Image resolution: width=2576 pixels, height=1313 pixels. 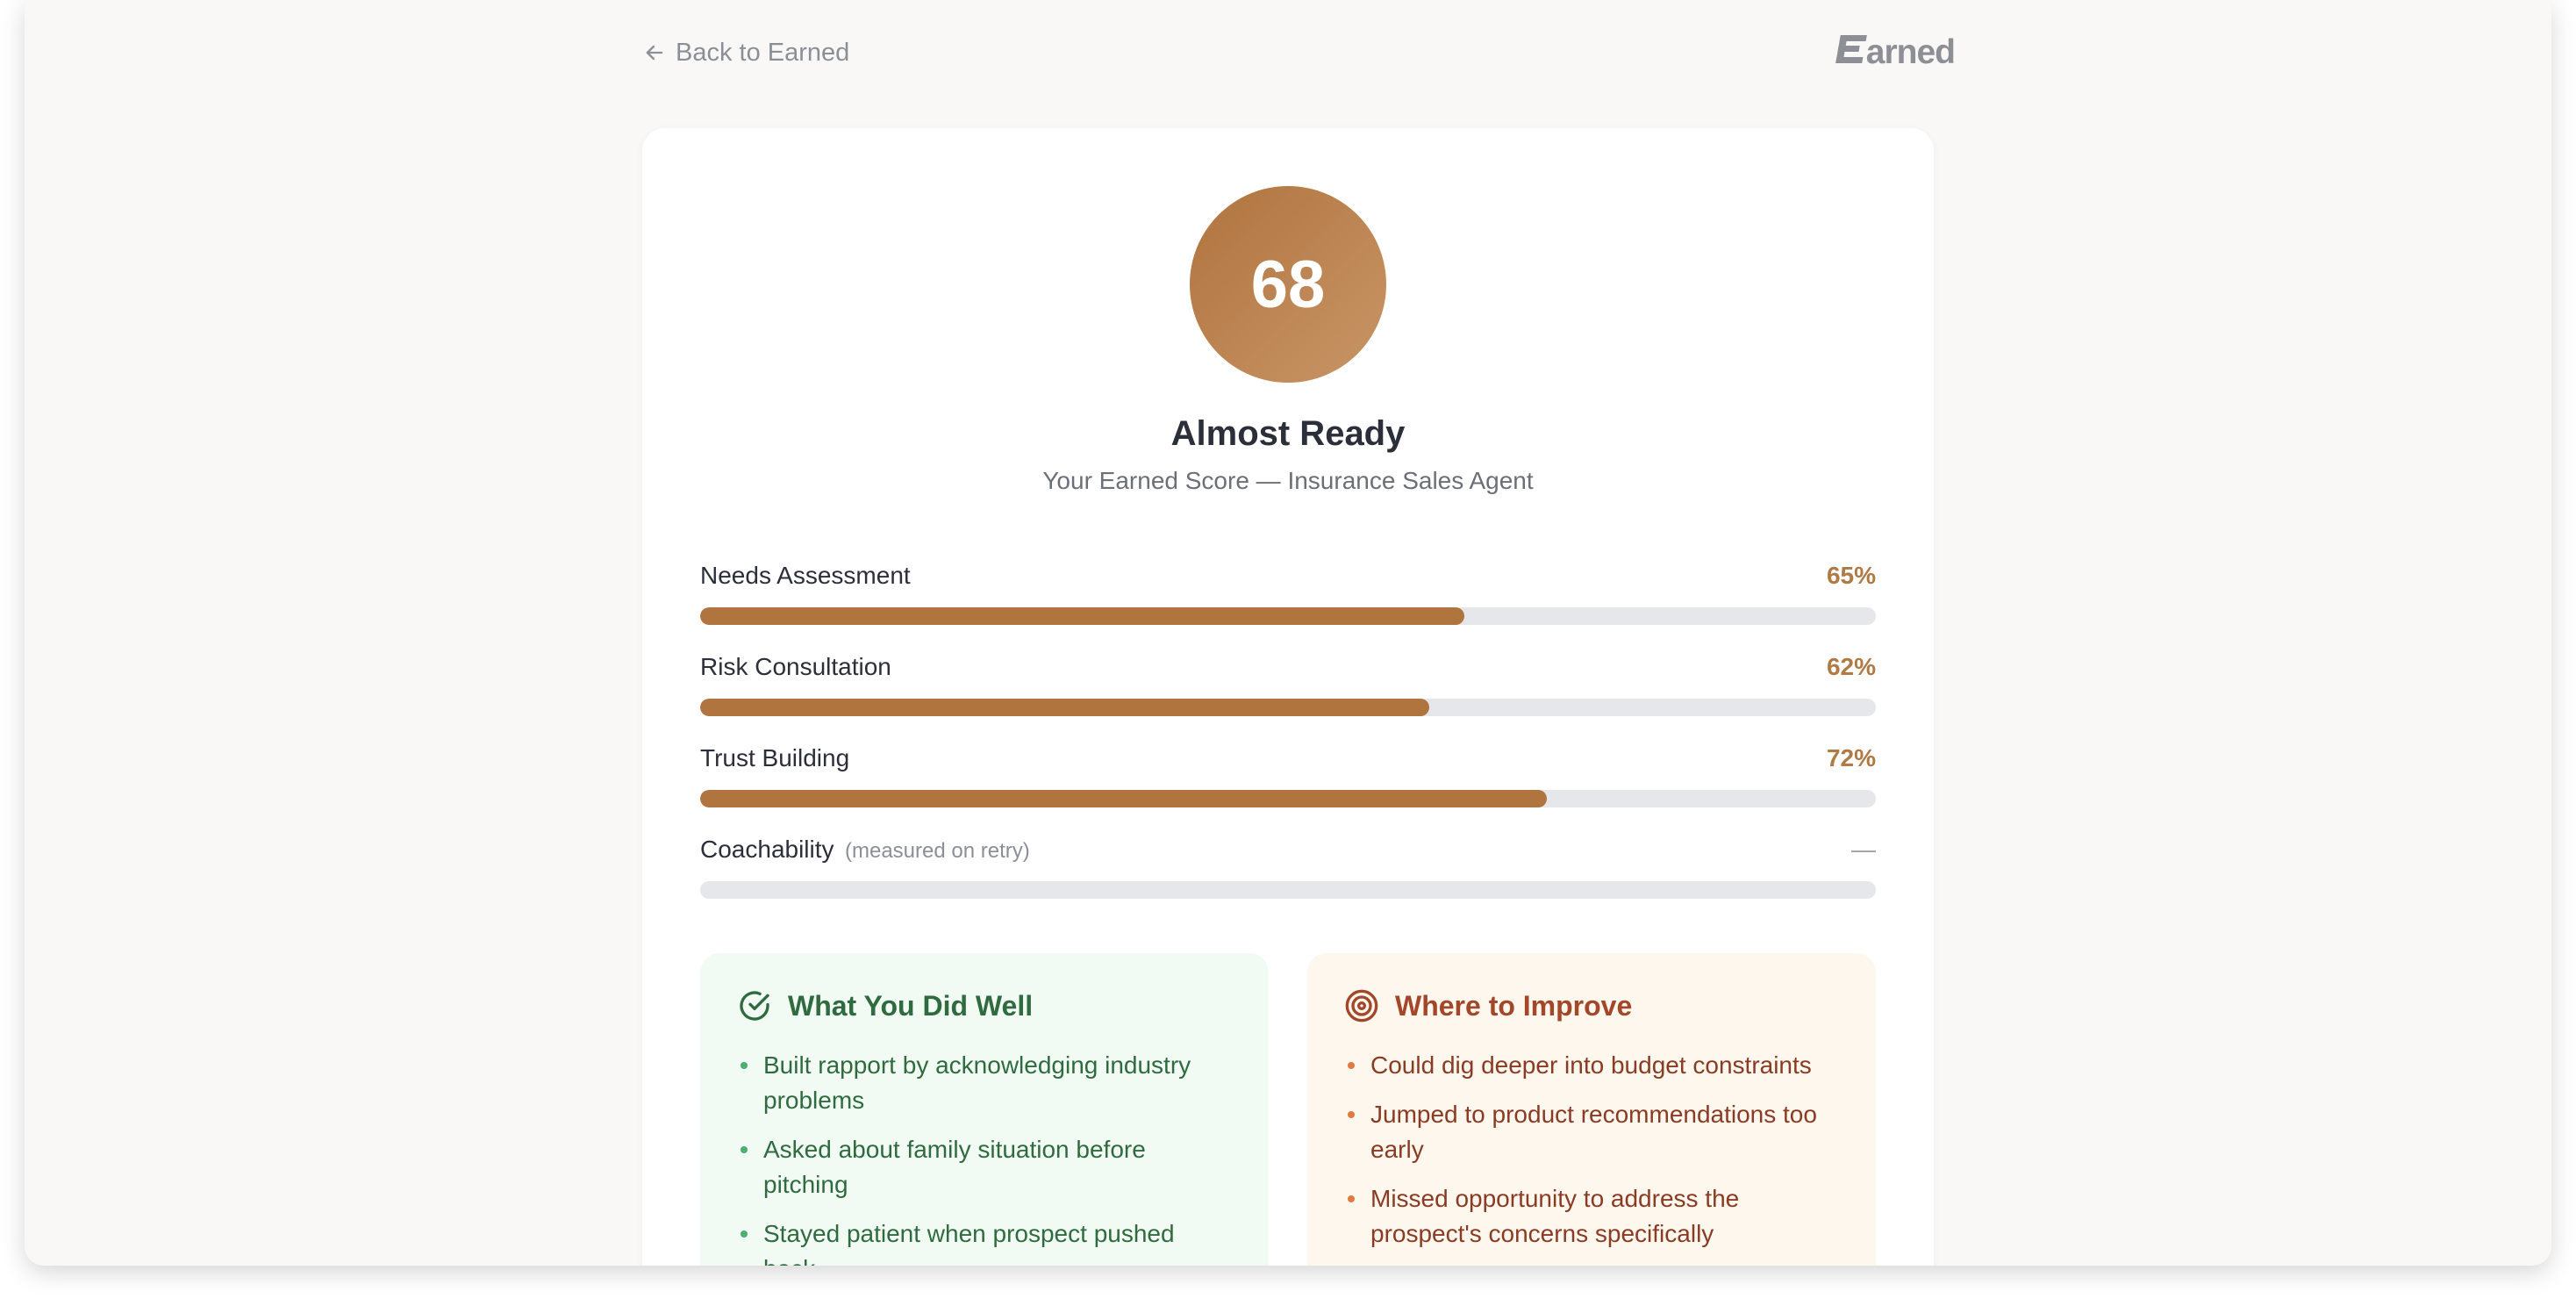 I want to click on metric-label: Trust Building, so click(x=775, y=757).